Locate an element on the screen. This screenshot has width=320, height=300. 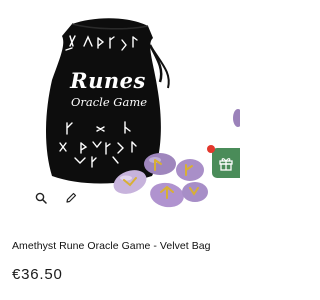
gift-icon is located at coordinates (226, 164).